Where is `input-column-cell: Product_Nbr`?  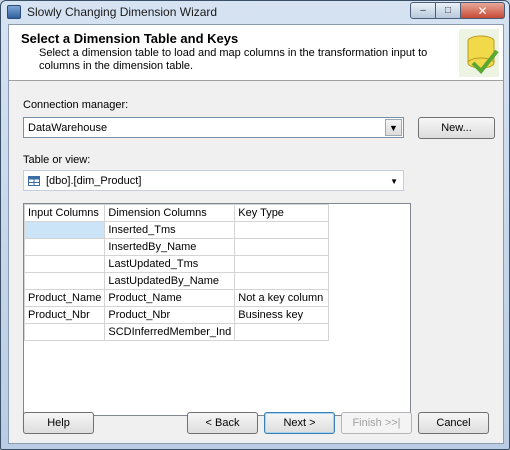 input-column-cell: Product_Nbr is located at coordinates (64, 315).